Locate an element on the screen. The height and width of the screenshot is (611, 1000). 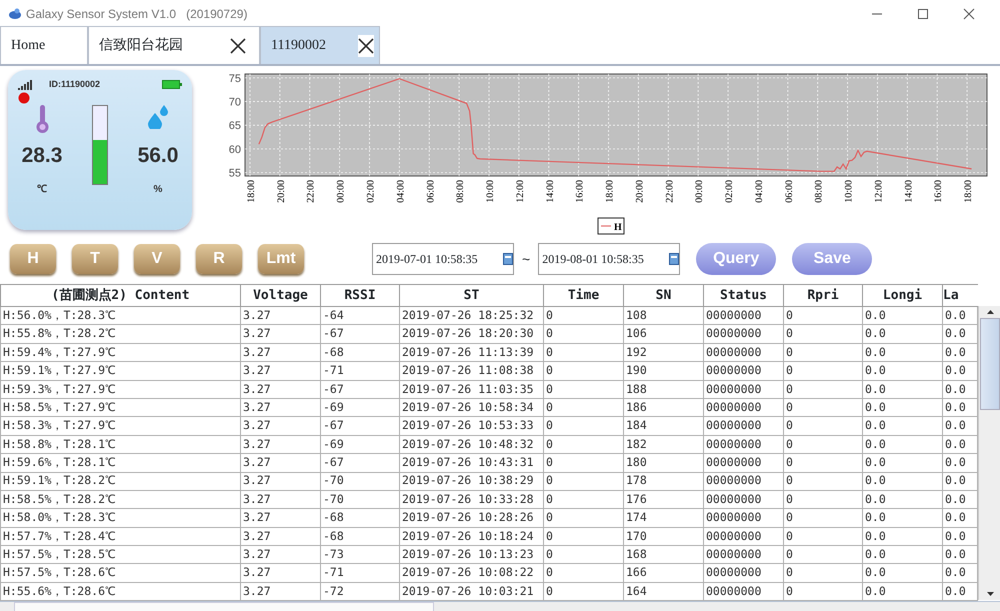
table-cell: 170 is located at coordinates (664, 536).